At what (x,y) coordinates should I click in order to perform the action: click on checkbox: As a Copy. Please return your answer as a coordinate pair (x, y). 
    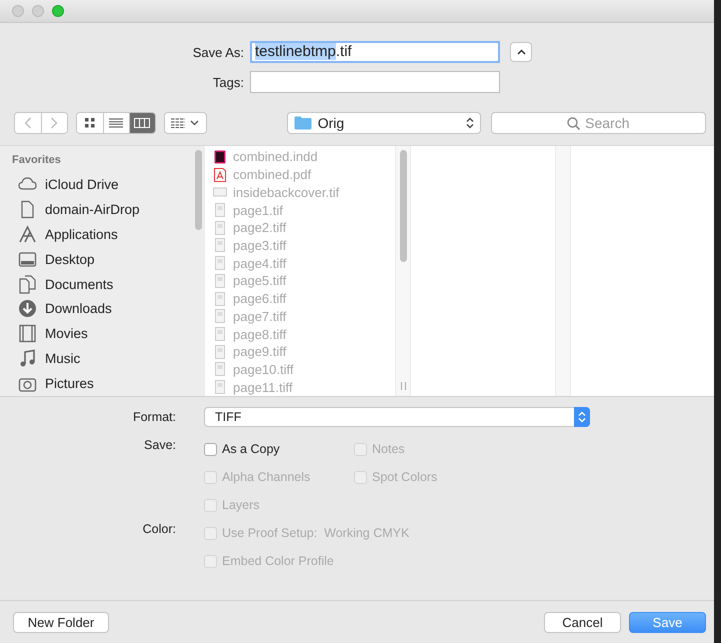
    Looking at the image, I should click on (279, 449).